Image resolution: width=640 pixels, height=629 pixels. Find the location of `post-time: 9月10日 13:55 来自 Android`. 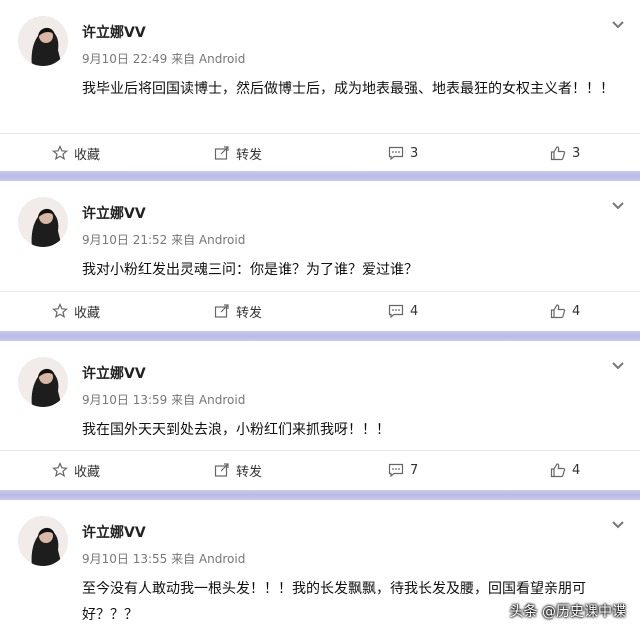

post-time: 9月10日 13:55 来自 Android is located at coordinates (164, 559).